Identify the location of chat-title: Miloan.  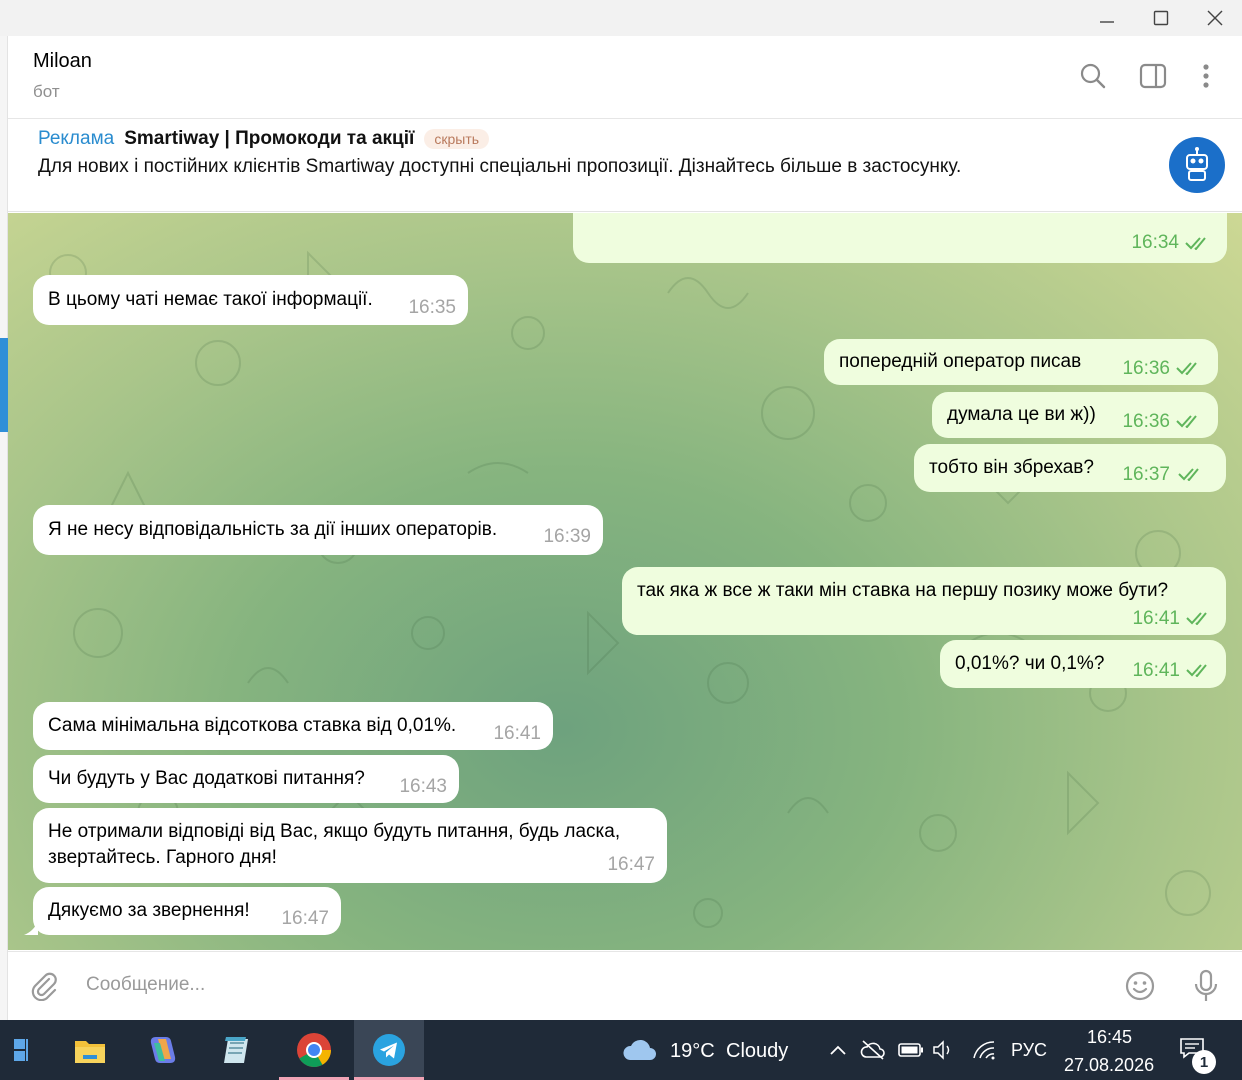
(62, 61).